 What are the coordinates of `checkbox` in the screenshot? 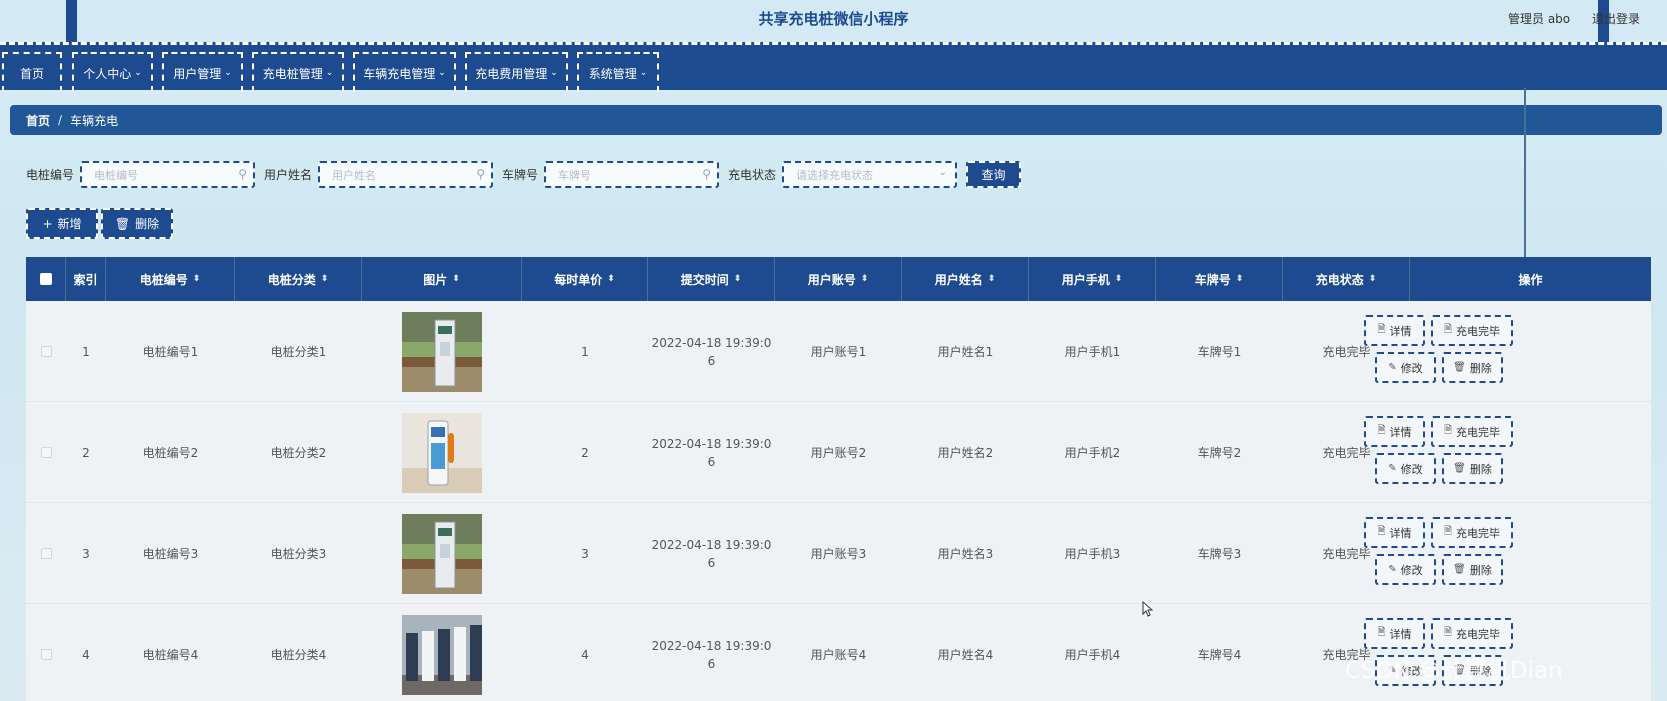 It's located at (45, 279).